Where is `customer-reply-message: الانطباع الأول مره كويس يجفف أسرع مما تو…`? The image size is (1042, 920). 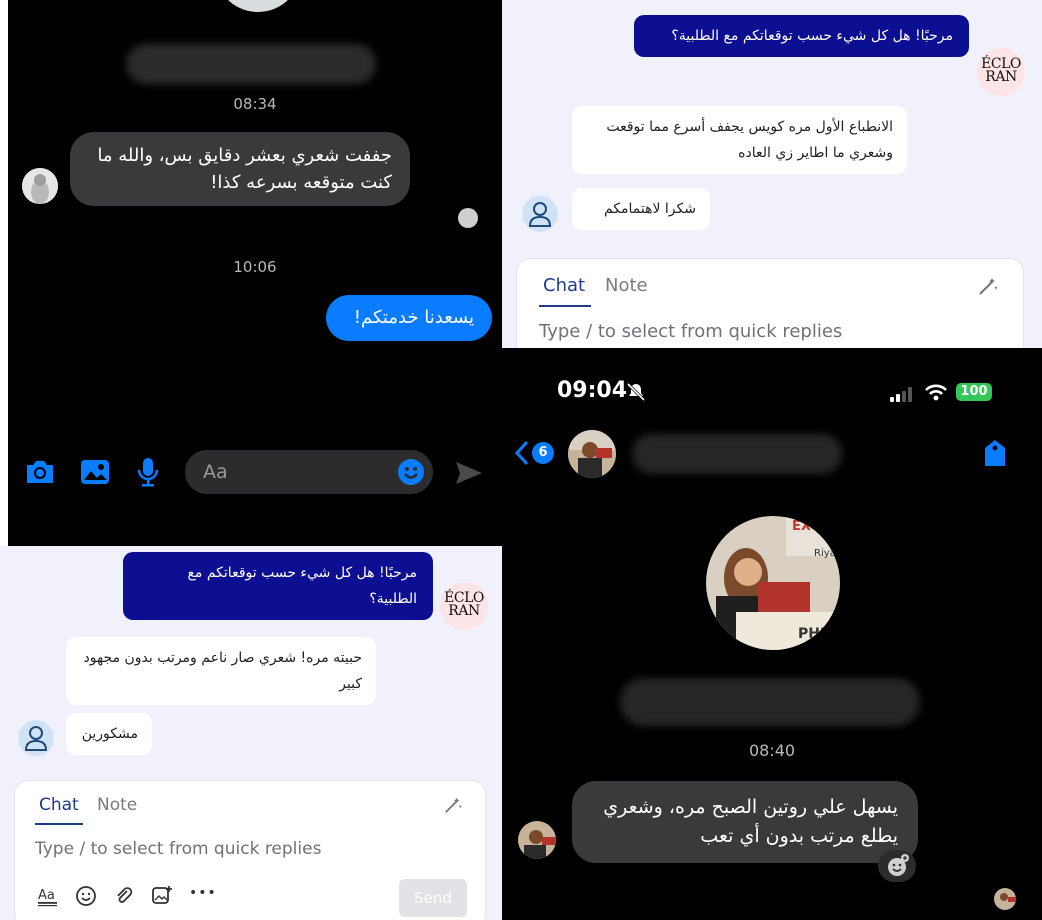 customer-reply-message: الانطباع الأول مره كويس يجفف أسرع مما تو… is located at coordinates (739, 140).